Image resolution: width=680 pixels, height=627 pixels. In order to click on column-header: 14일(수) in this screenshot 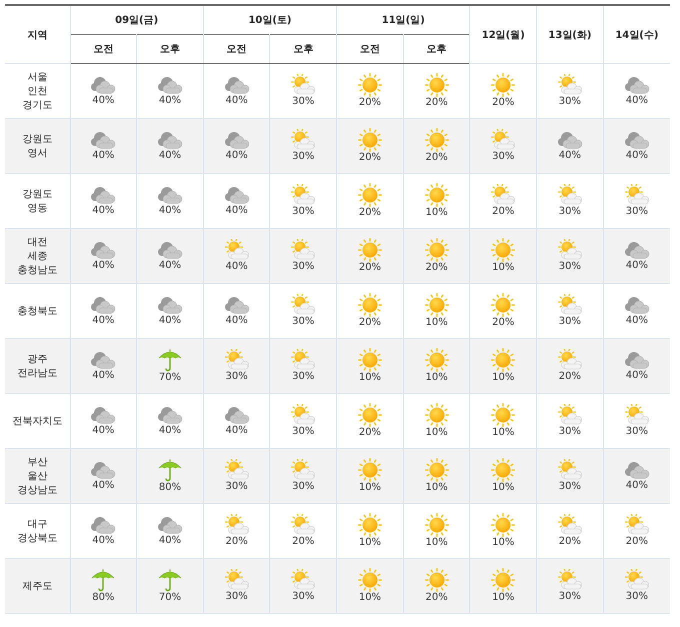, I will do `click(636, 34)`.